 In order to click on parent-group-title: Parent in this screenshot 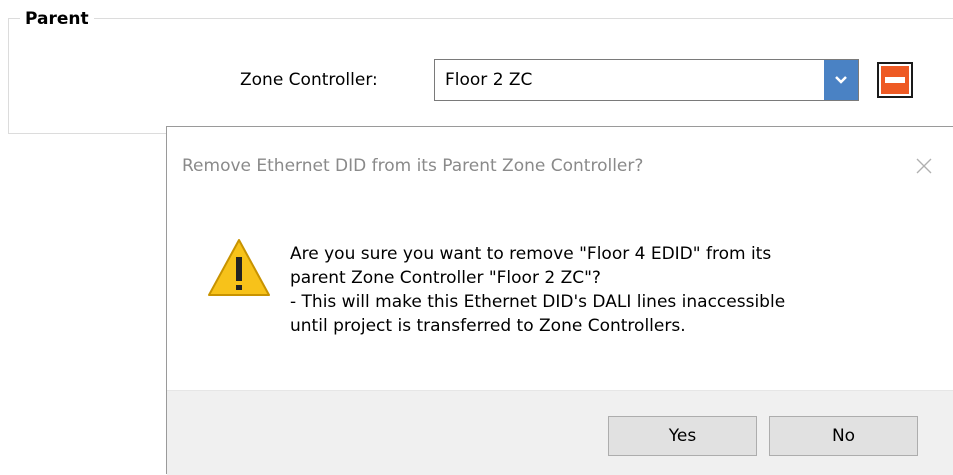, I will do `click(57, 19)`.